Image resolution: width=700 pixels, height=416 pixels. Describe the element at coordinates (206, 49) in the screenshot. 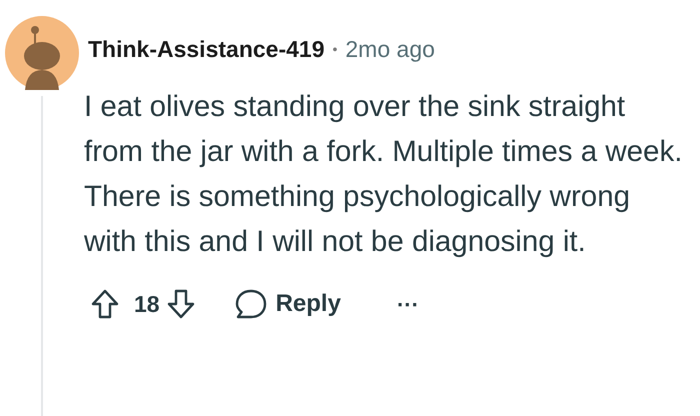

I see `username: Think-Assistance-419` at that location.